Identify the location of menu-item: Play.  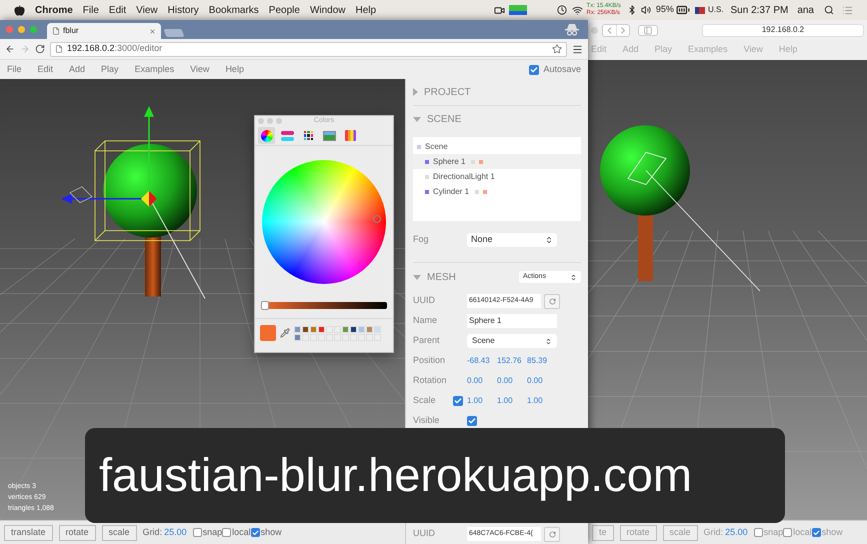
(110, 69).